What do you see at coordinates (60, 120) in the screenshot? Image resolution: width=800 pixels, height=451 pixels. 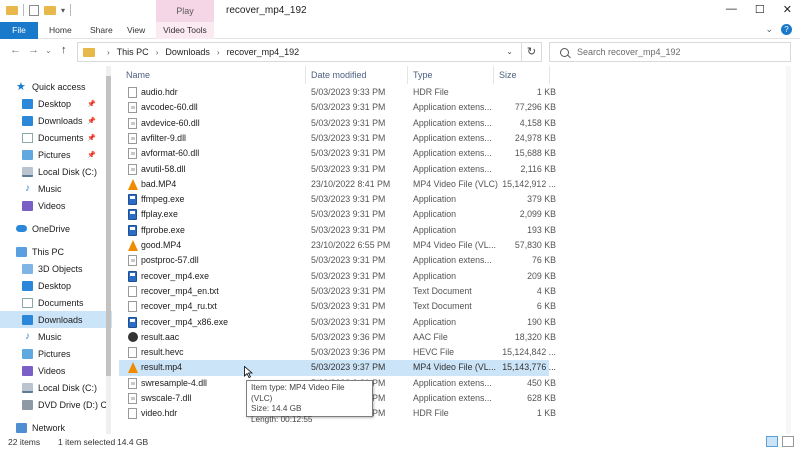 I see `nav-item-label: Downloads` at bounding box center [60, 120].